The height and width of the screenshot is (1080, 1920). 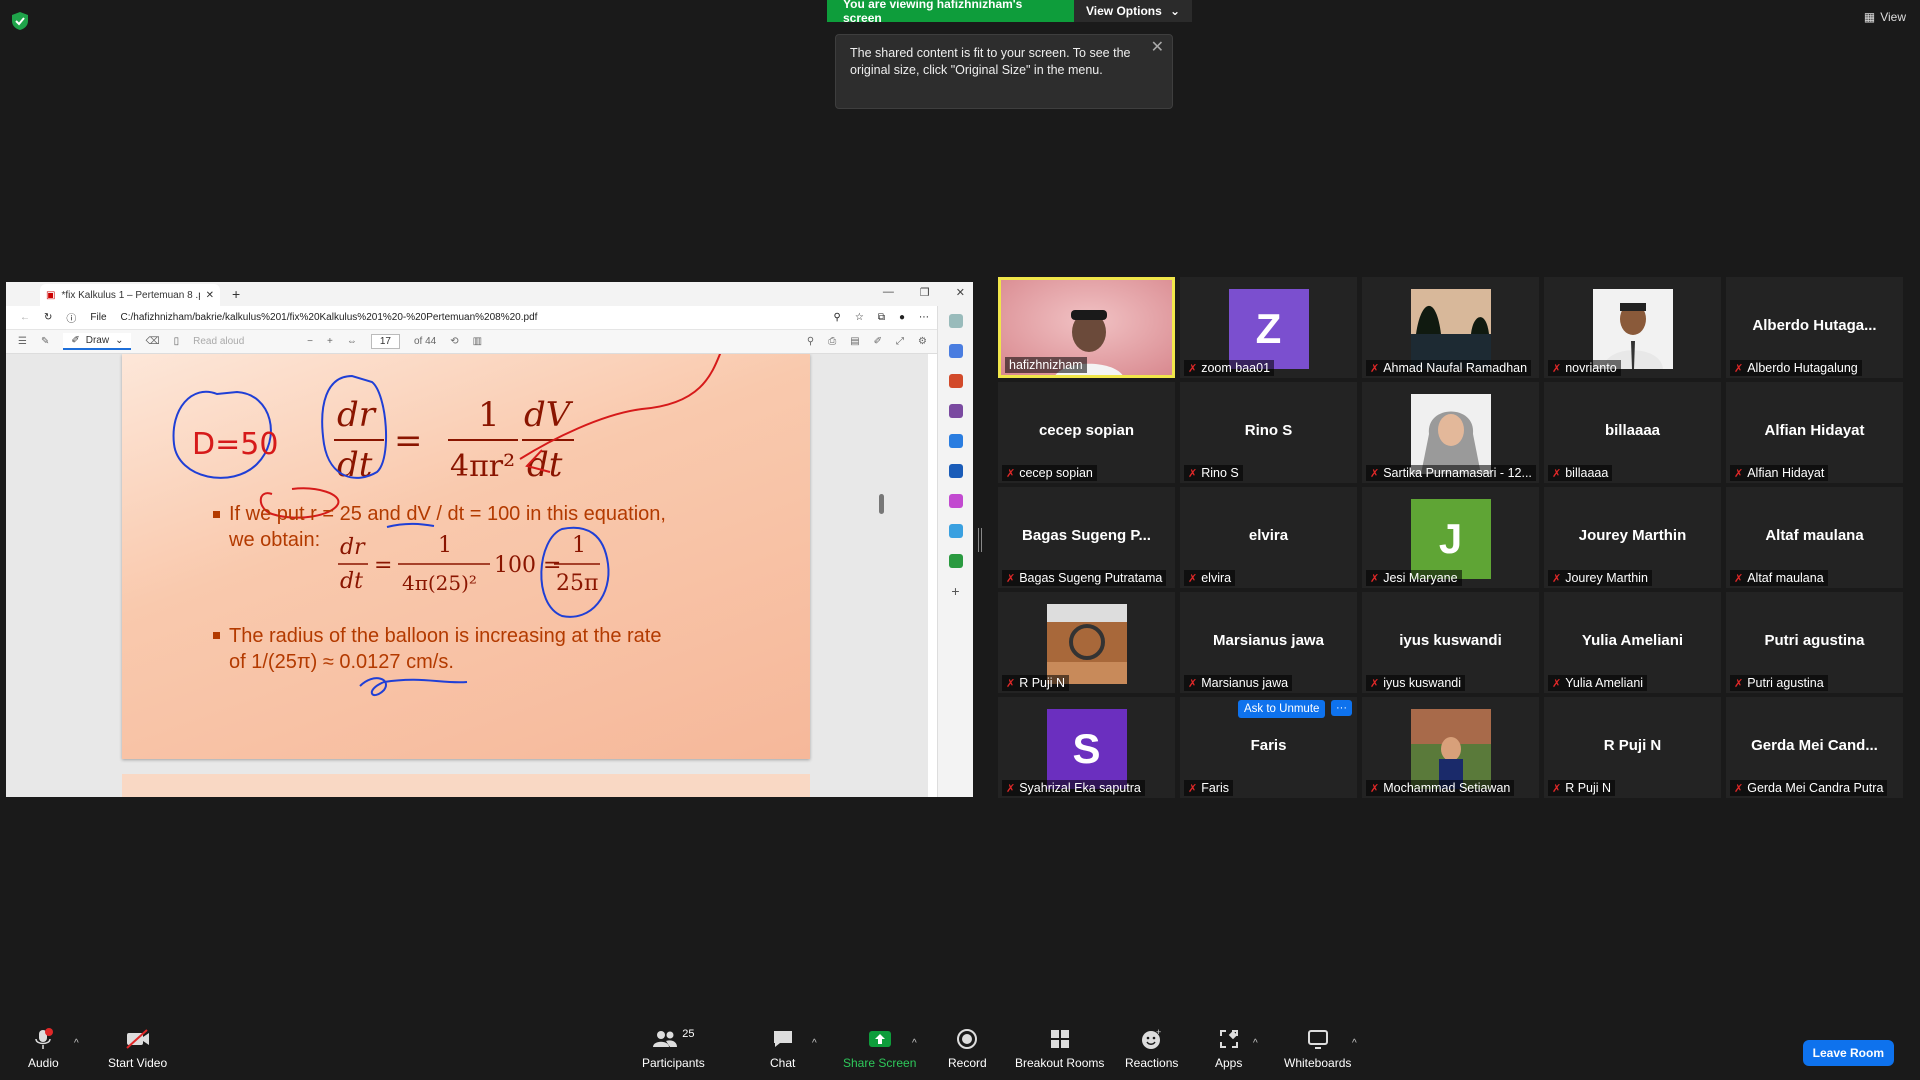 What do you see at coordinates (1814, 747) in the screenshot?
I see `participant-tile: Gerda Mei Cand... ✗ Gerda Mei Candra Putra` at bounding box center [1814, 747].